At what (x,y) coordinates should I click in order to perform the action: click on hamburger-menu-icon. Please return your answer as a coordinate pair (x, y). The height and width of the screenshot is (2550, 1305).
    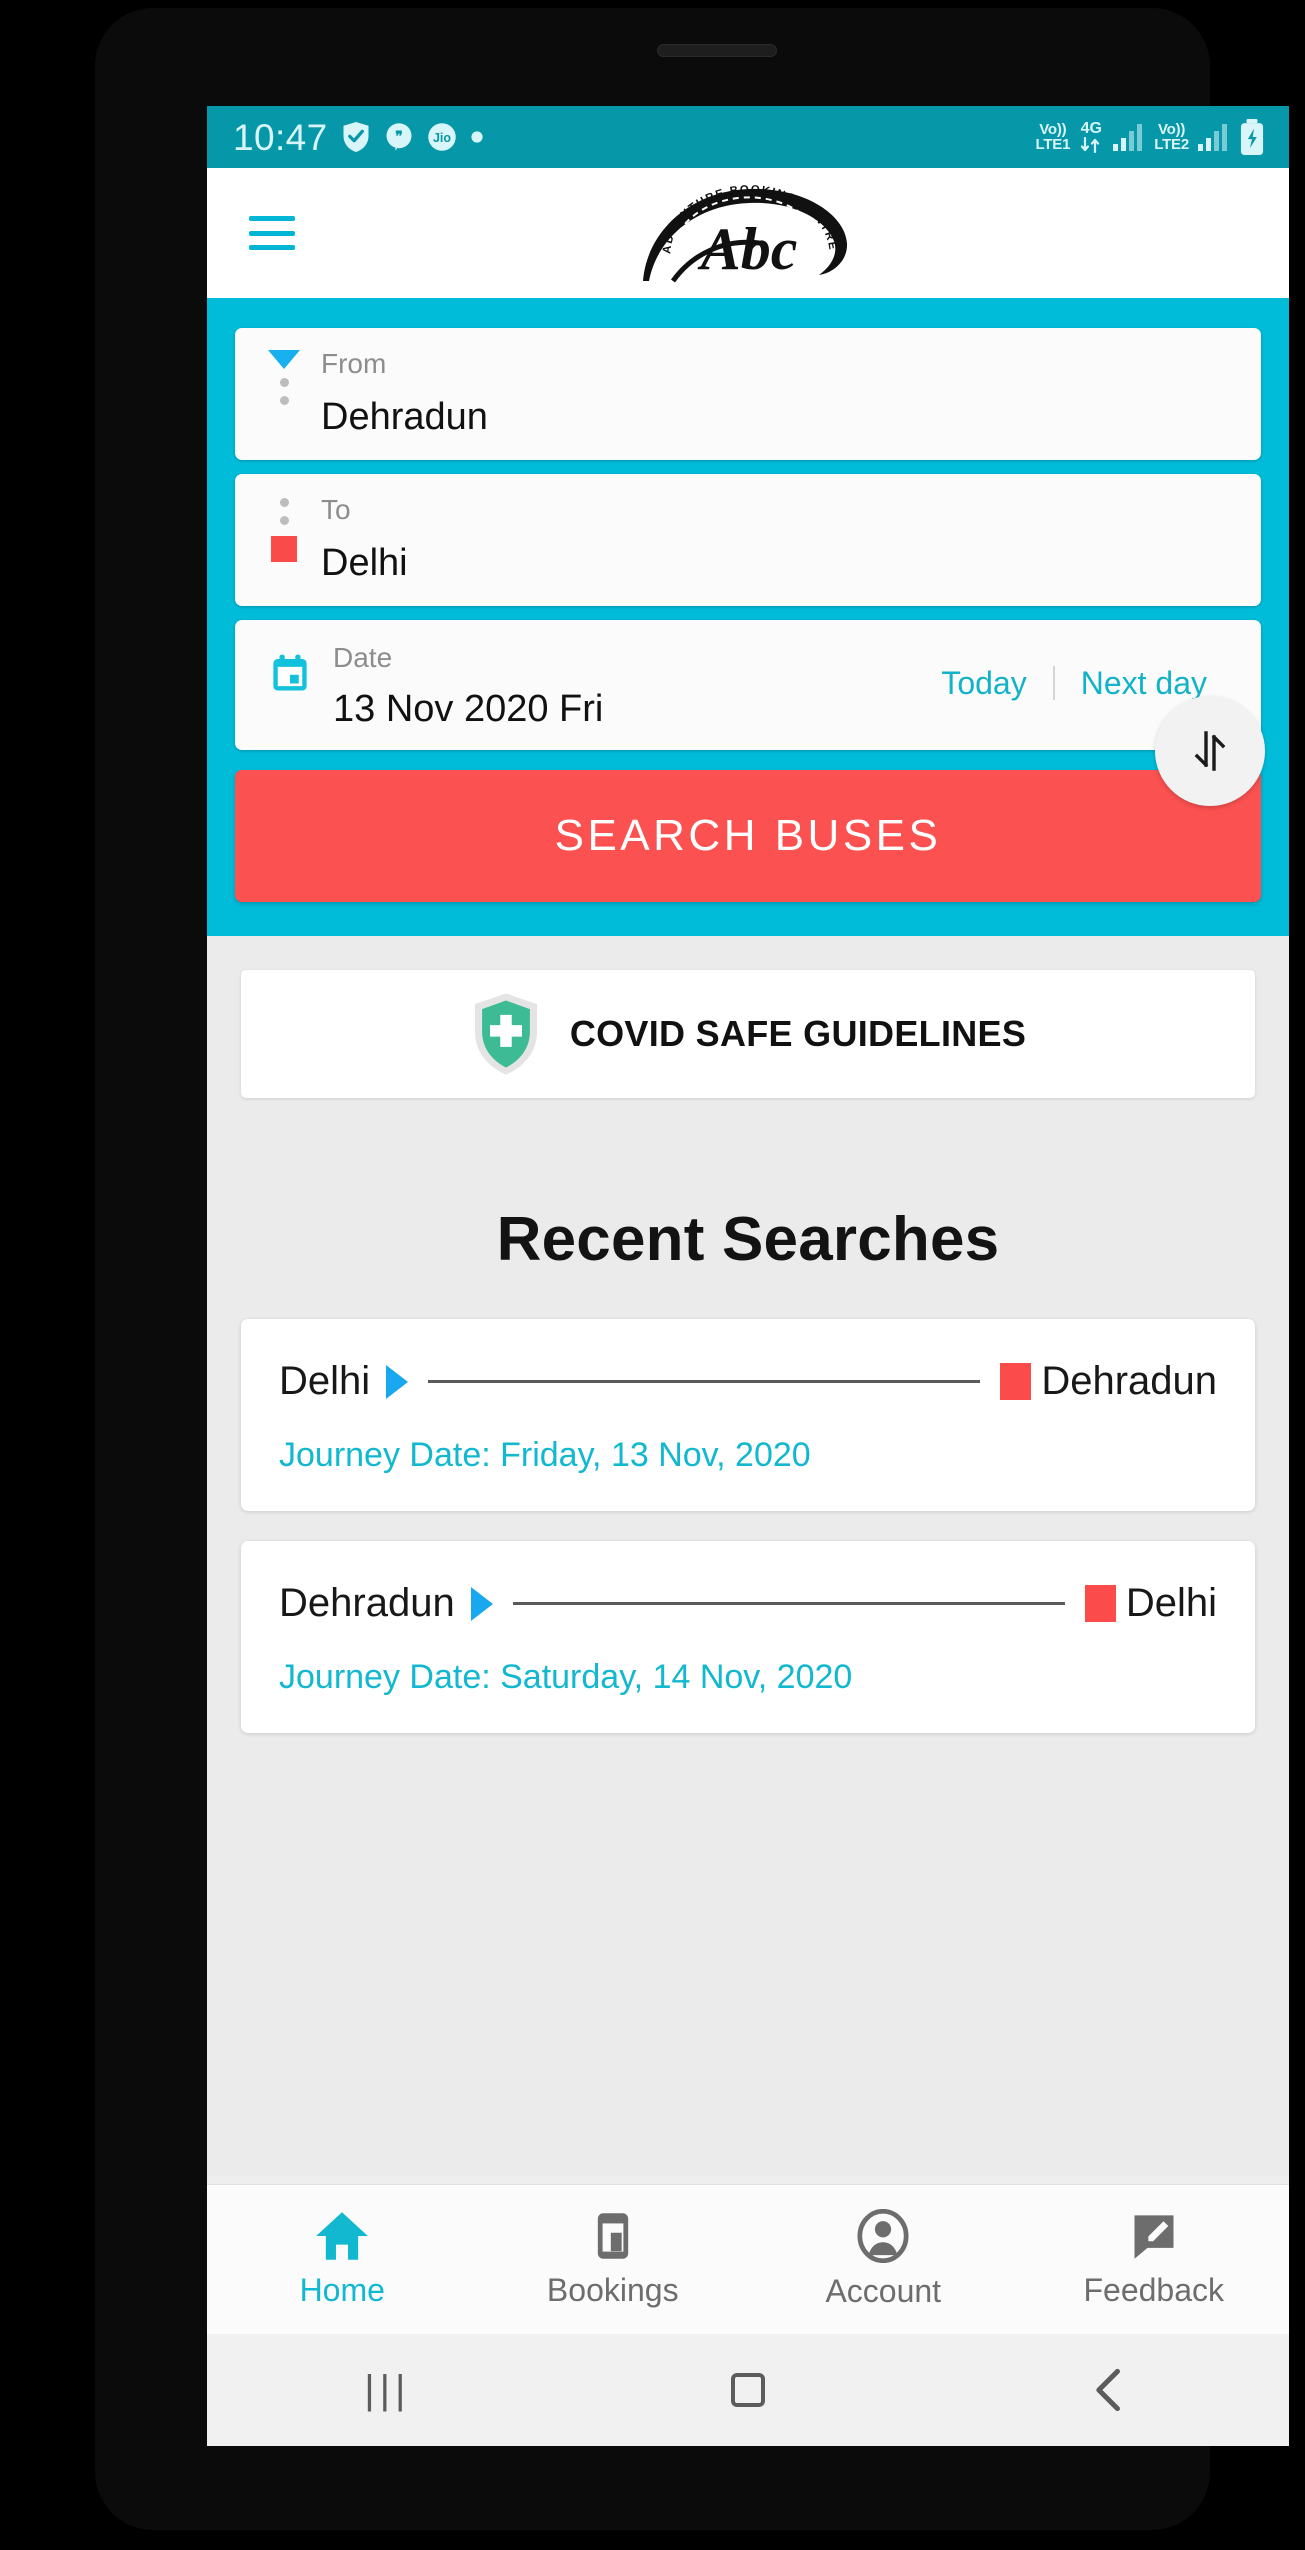
    Looking at the image, I should click on (272, 233).